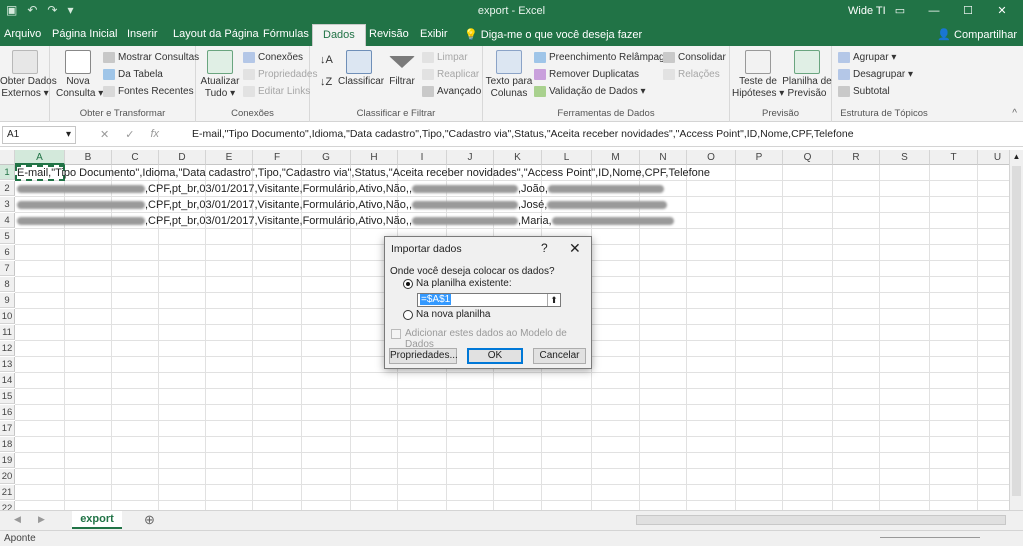  Describe the element at coordinates (149, 520) in the screenshot. I see `add-sheet-icon: ⊕` at that location.